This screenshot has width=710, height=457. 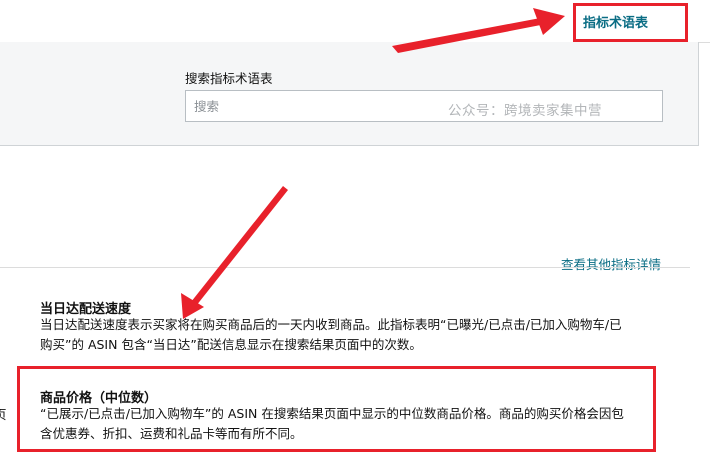 I want to click on arrow-to-delivery-text, so click(x=234, y=252).